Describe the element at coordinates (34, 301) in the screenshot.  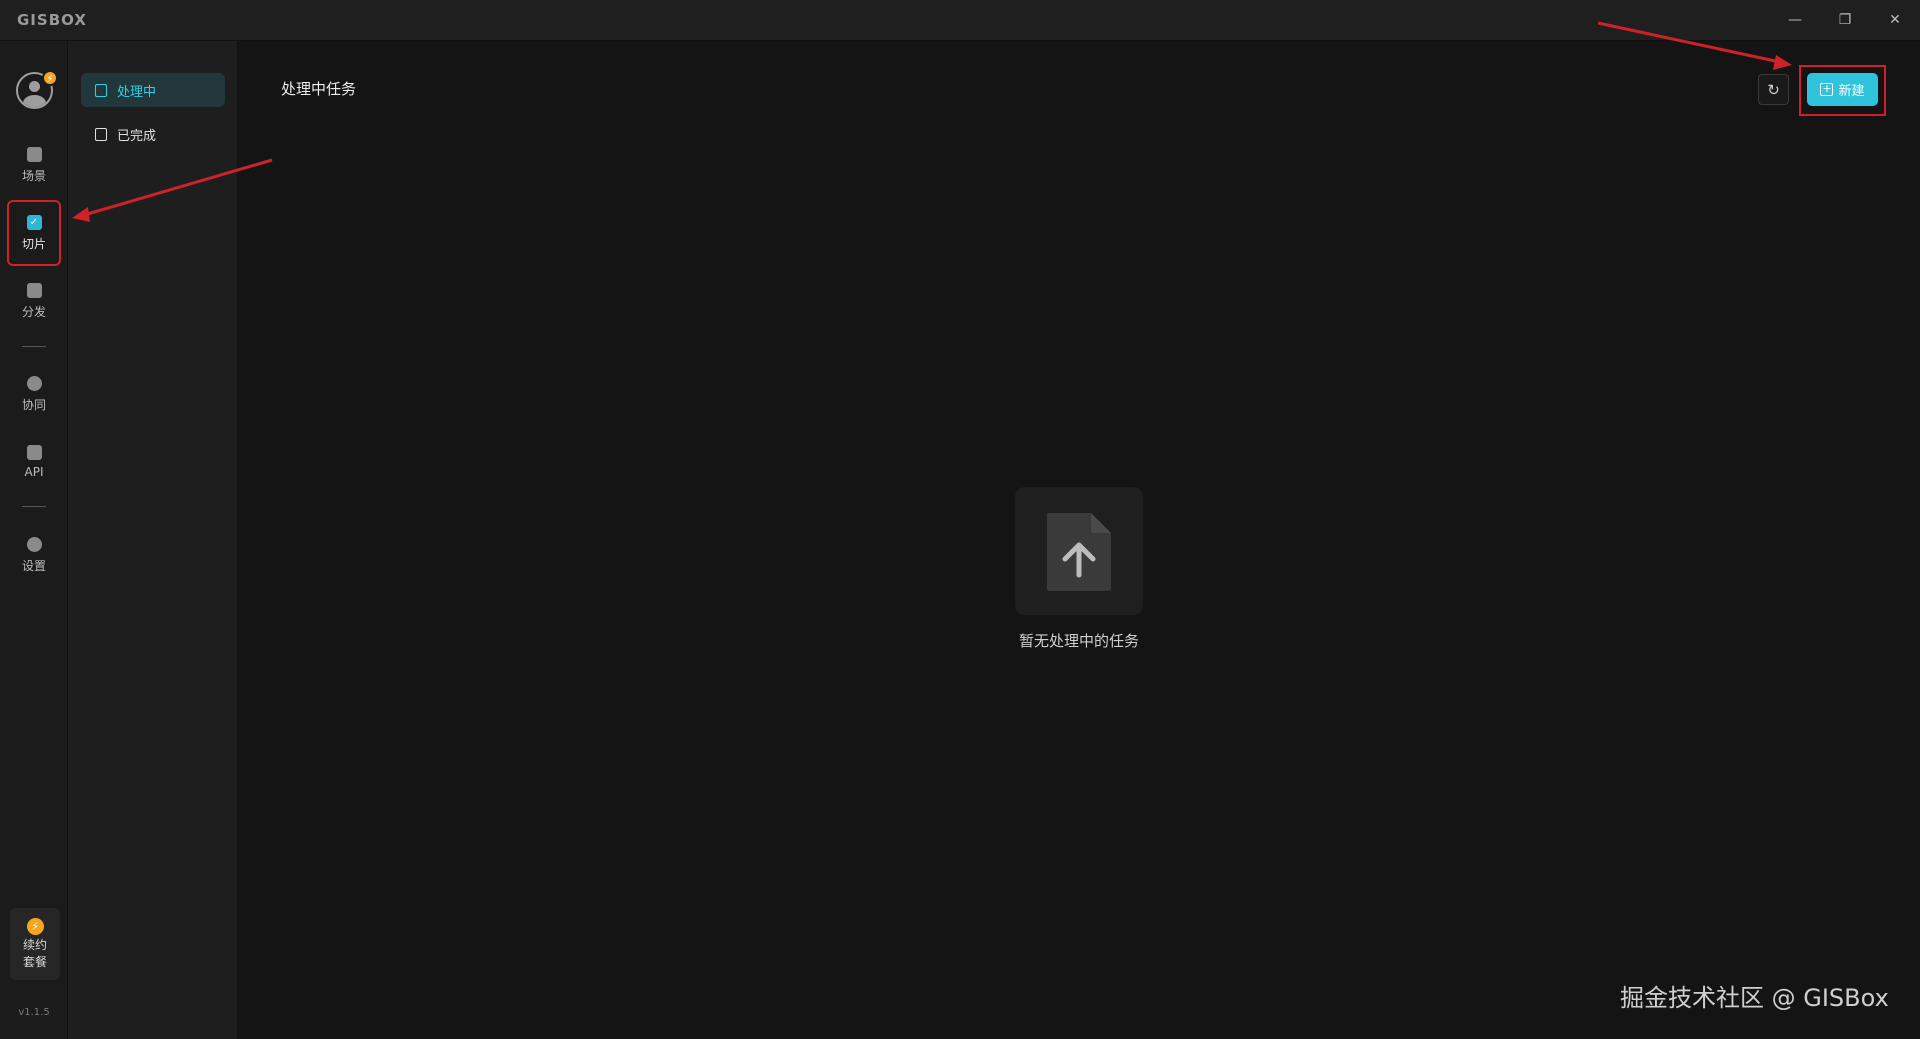
I see `rail-item-distribute: 分发` at that location.